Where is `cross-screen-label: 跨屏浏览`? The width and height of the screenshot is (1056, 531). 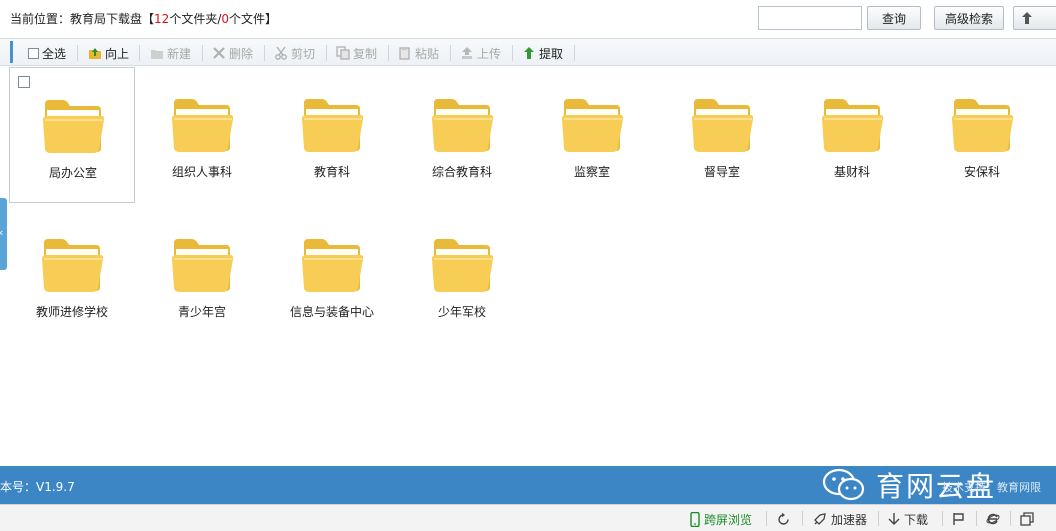 cross-screen-label: 跨屏浏览 is located at coordinates (728, 519).